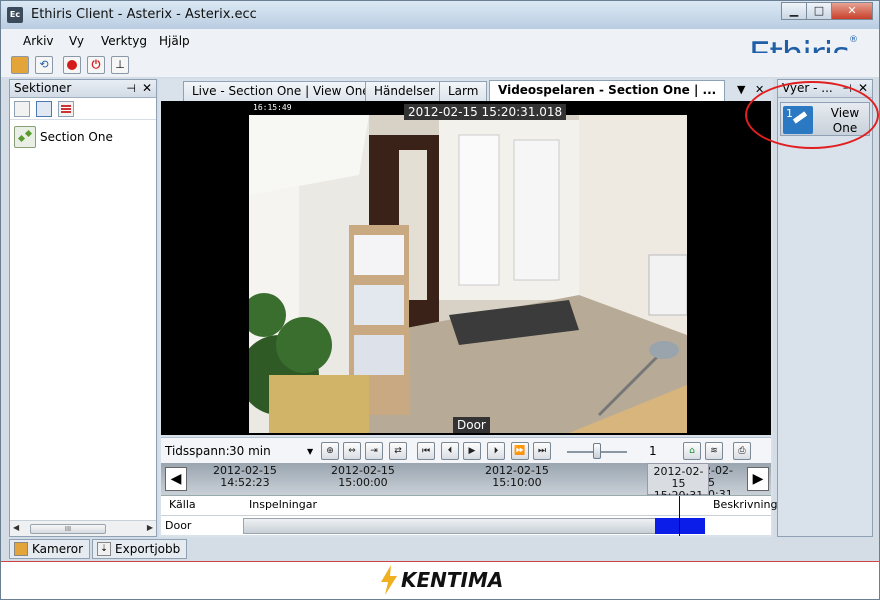 This screenshot has height=600, width=880. What do you see at coordinates (450, 451) in the screenshot?
I see `step-back-icon: ⏴` at bounding box center [450, 451].